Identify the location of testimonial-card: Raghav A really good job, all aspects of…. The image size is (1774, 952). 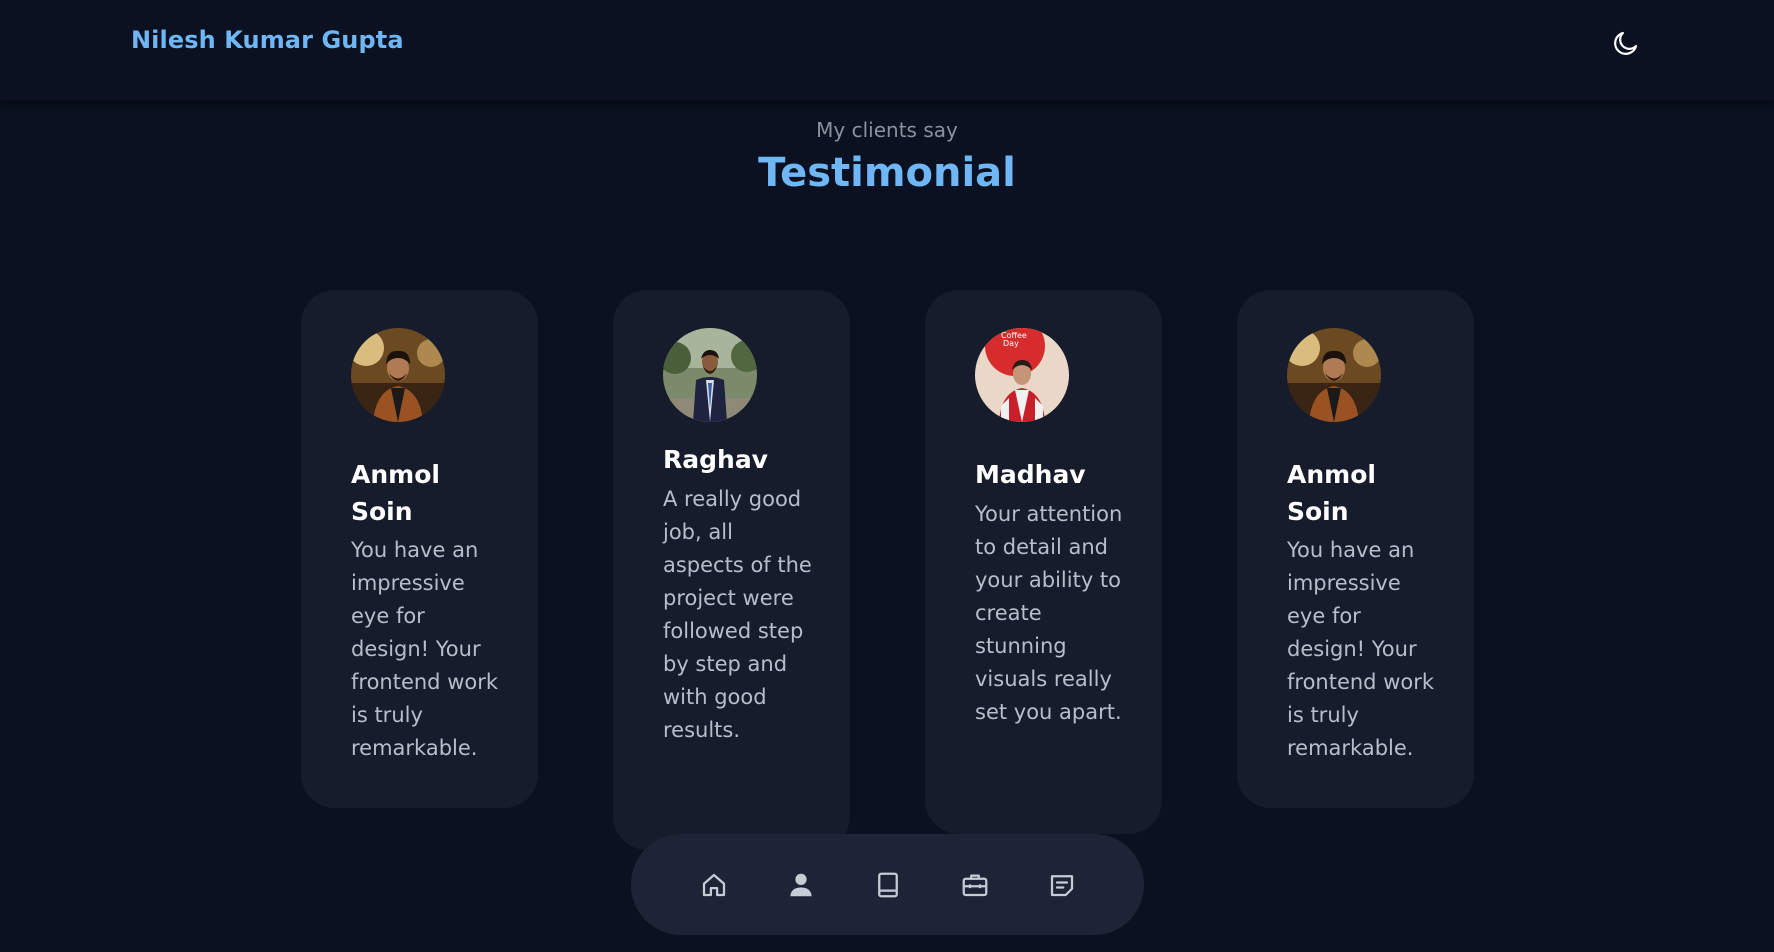
(731, 570).